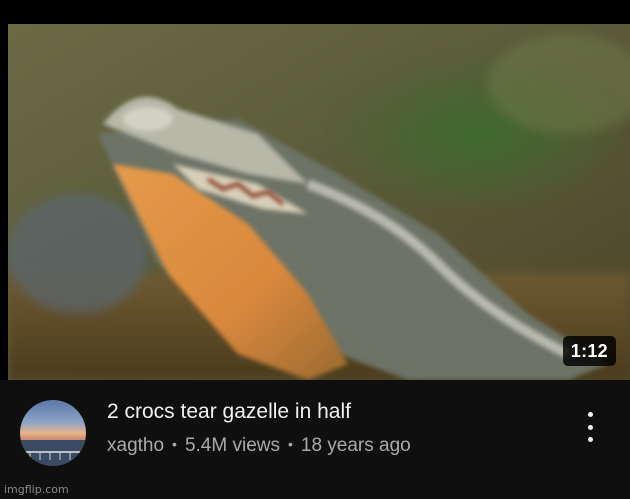 This screenshot has width=630, height=499. Describe the element at coordinates (229, 412) in the screenshot. I see `video-title: 2 crocs tear gazelle in half` at that location.